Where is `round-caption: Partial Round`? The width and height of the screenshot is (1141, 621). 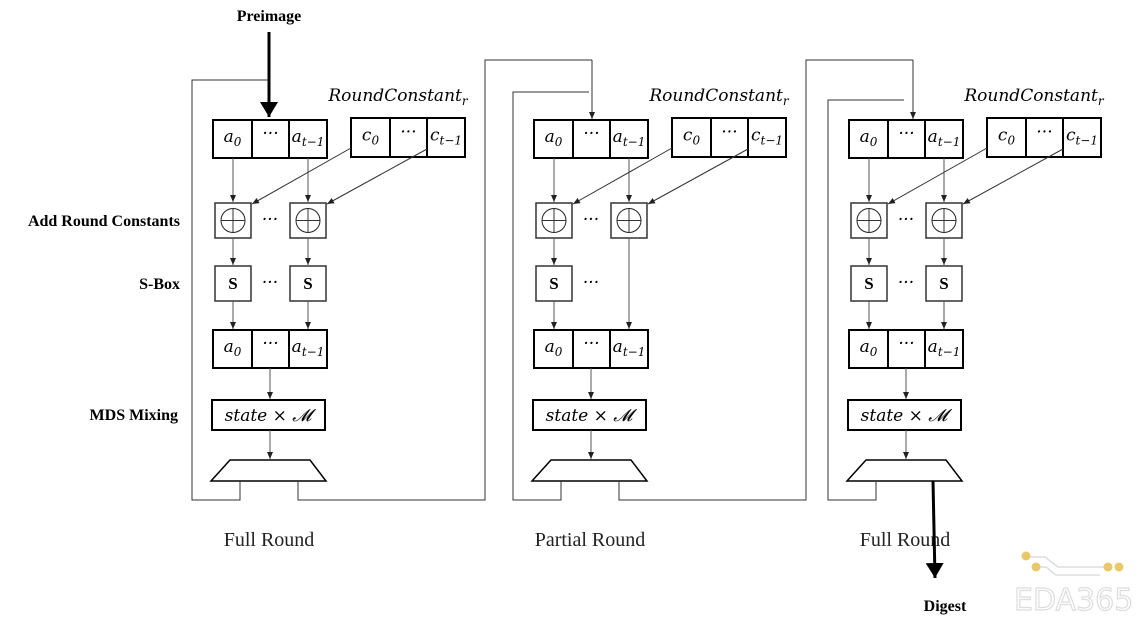
round-caption: Partial Round is located at coordinates (590, 540).